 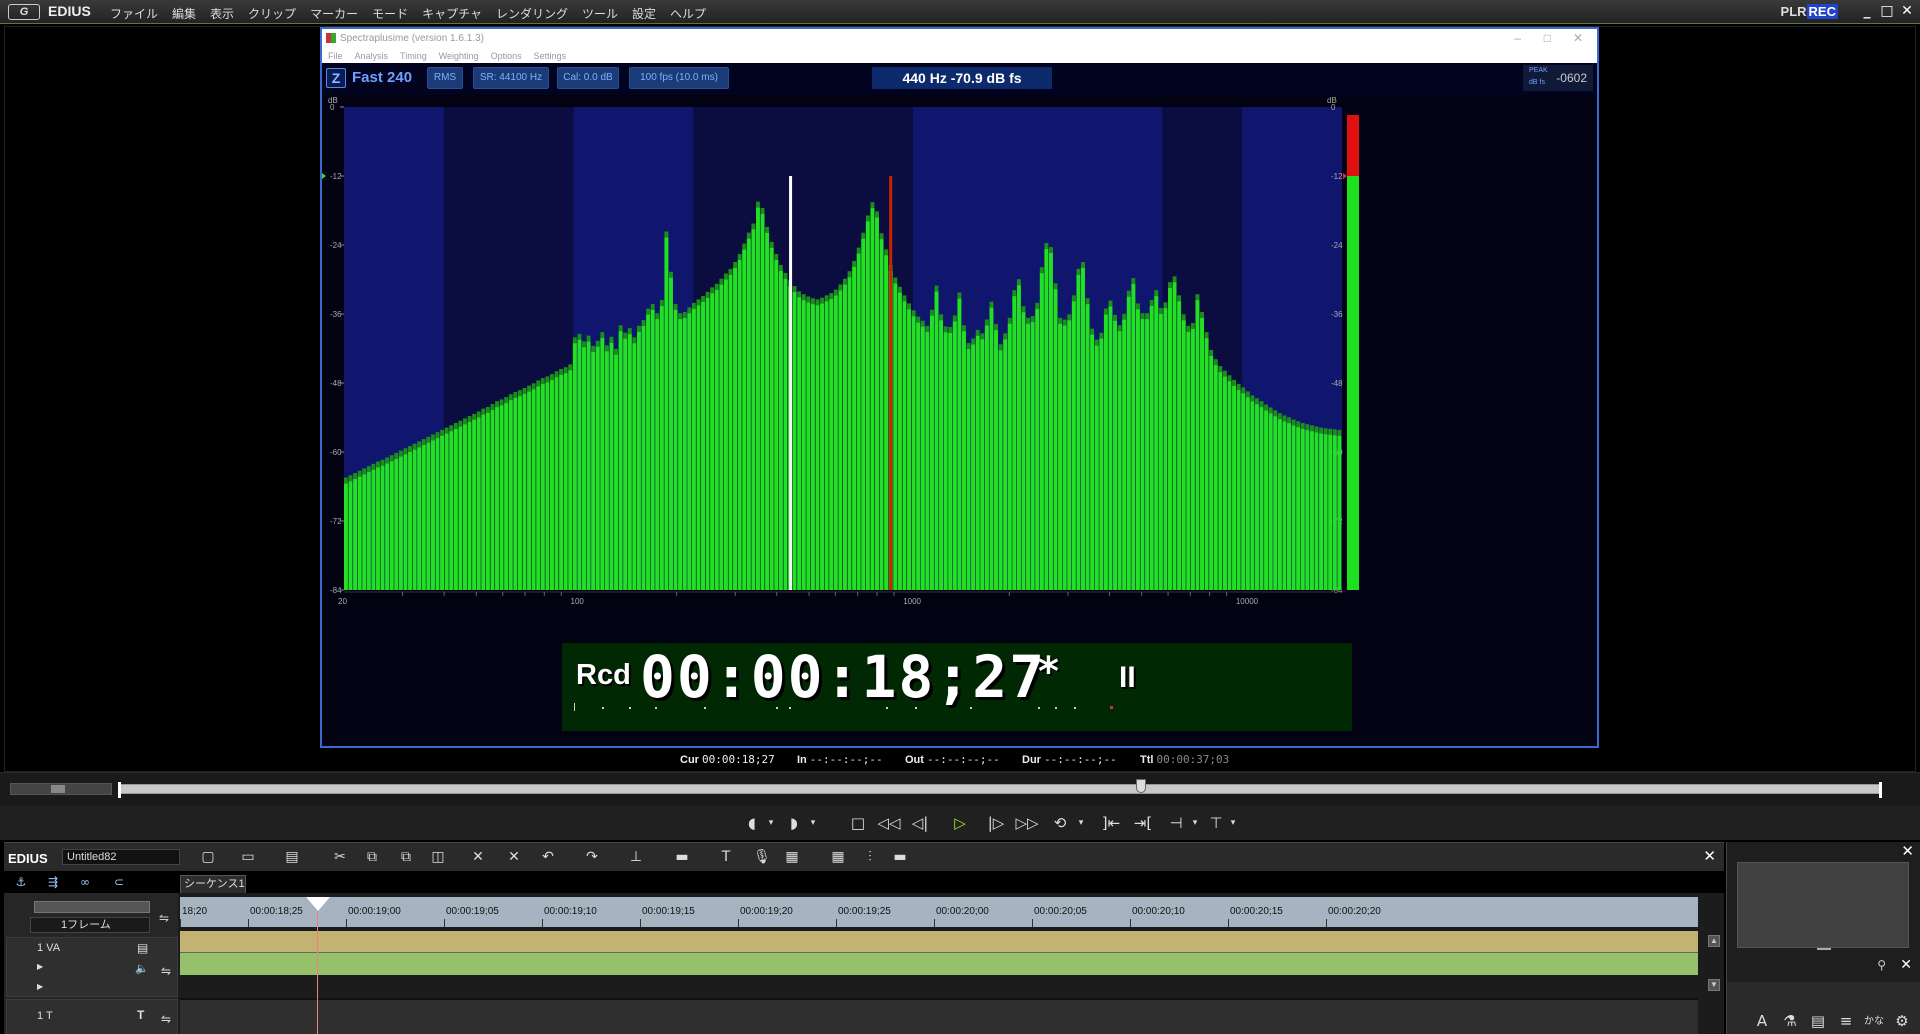 I want to click on replace-icon: ◫, so click(x=438, y=857).